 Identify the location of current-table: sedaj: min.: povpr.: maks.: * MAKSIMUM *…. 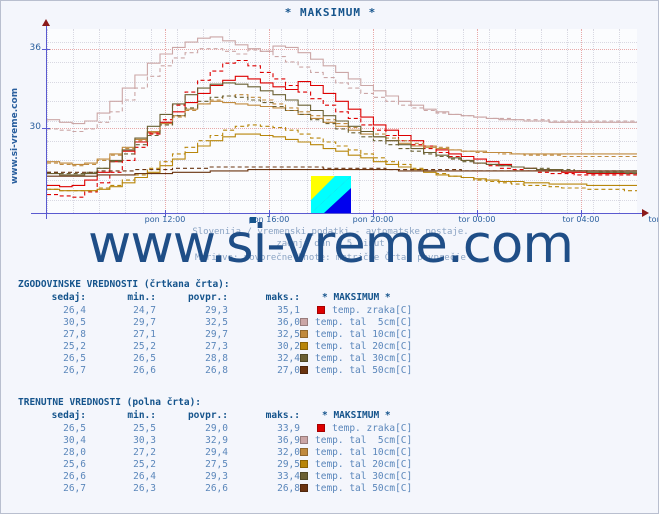
(215, 452).